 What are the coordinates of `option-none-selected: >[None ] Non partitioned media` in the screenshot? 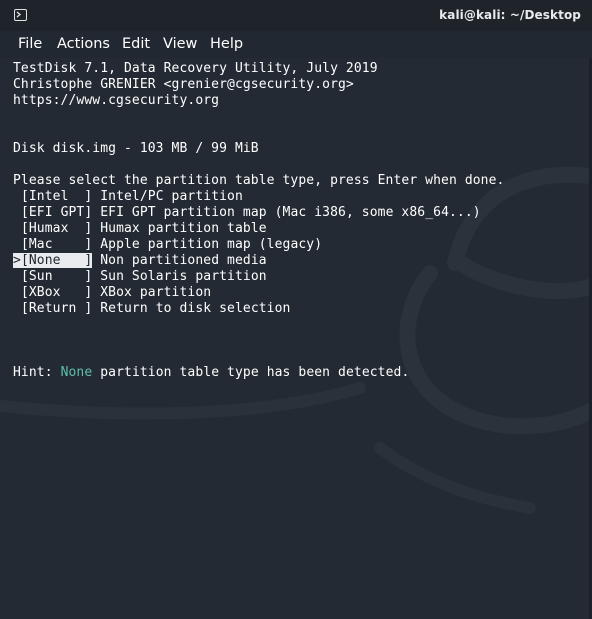 It's located at (140, 261).